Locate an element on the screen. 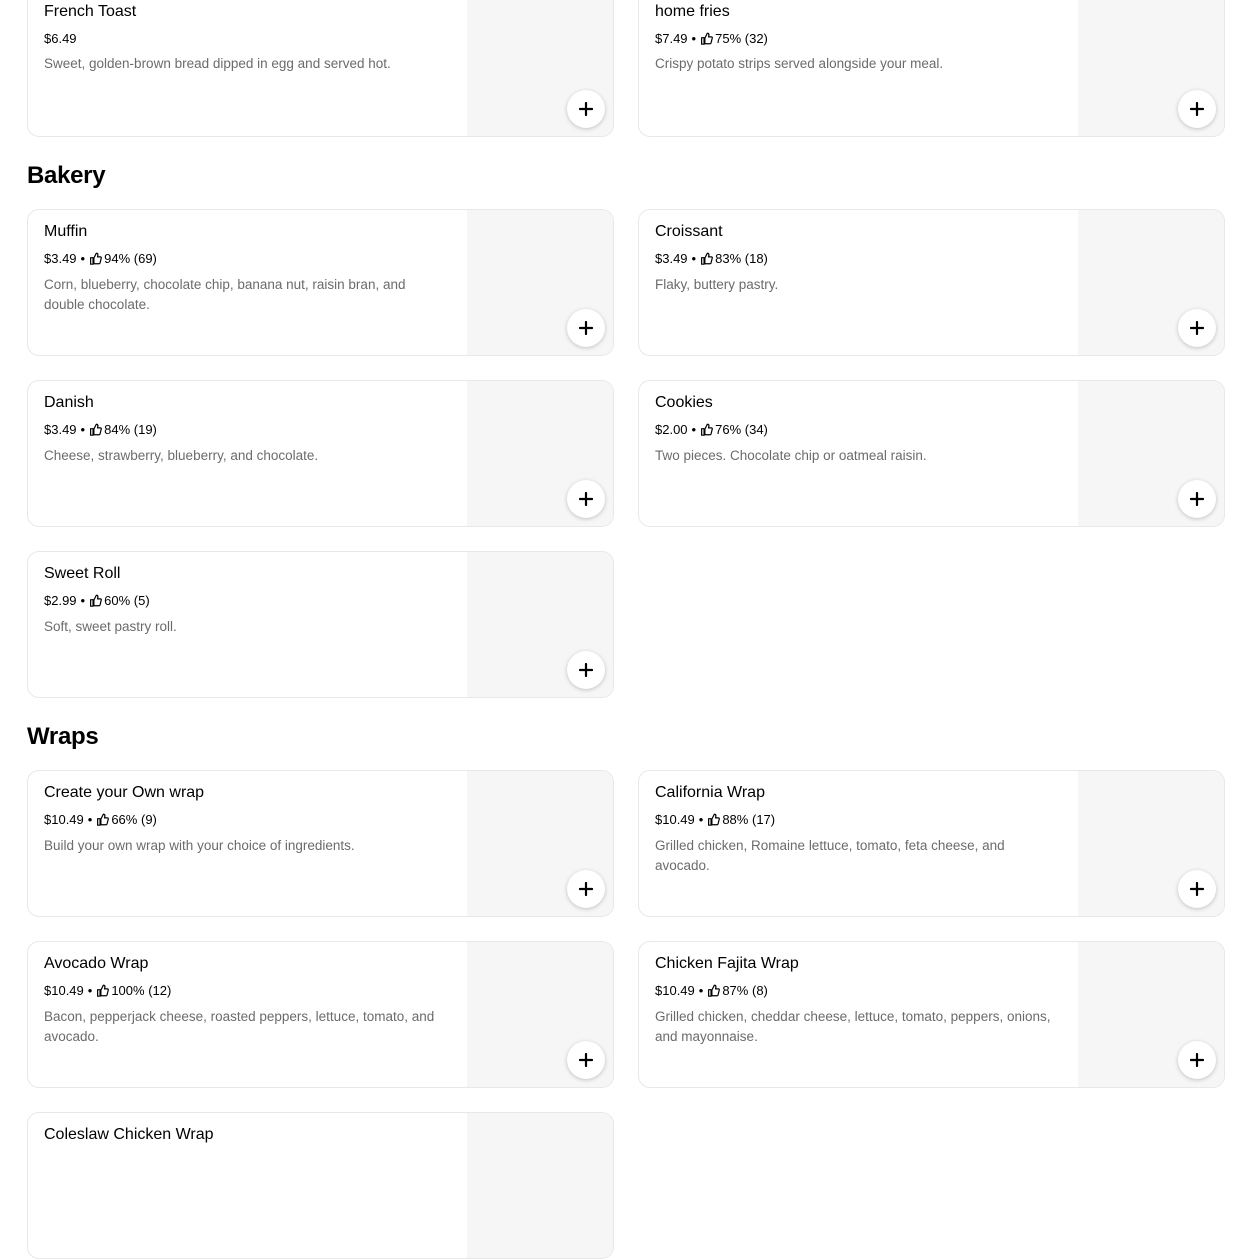 This screenshot has width=1250, height=1259. item-rating-count: (34) is located at coordinates (756, 429).